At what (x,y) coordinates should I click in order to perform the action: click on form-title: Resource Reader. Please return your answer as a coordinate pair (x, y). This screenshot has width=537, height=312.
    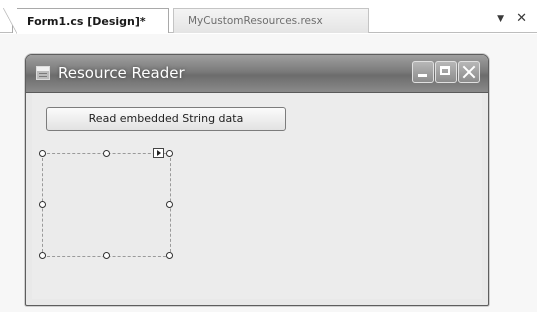
    Looking at the image, I should click on (121, 73).